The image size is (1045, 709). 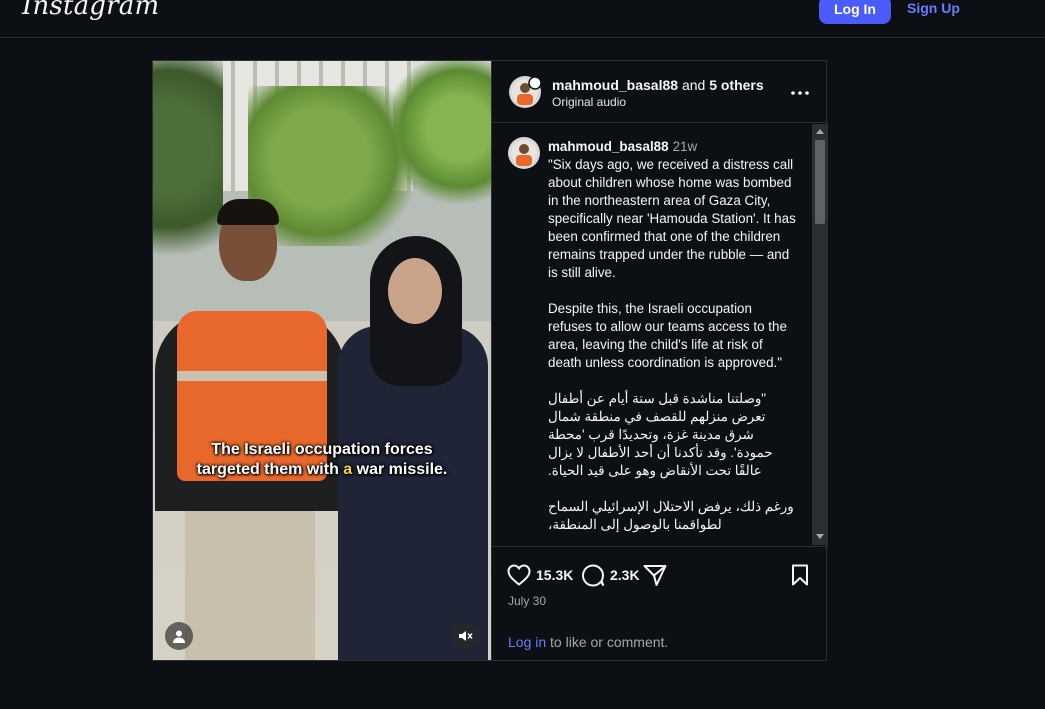 I want to click on top-navigation-bar: Instagram Log In Sign Up, so click(x=522, y=19).